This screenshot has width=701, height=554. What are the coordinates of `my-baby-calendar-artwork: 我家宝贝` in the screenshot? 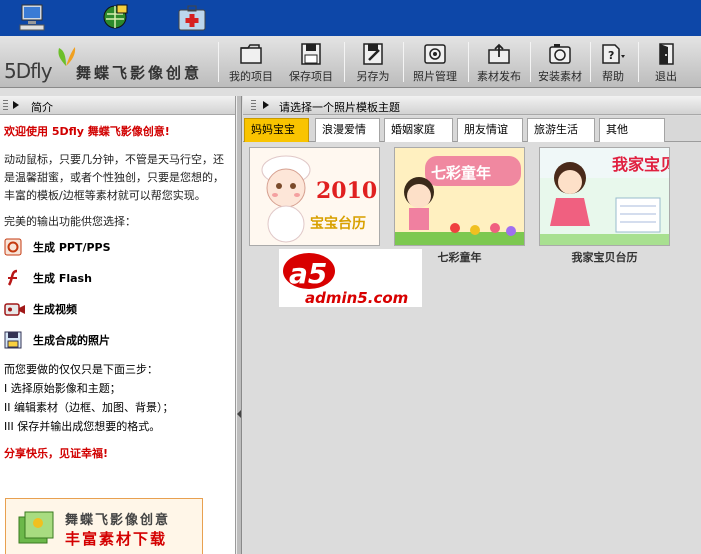 It's located at (608, 196).